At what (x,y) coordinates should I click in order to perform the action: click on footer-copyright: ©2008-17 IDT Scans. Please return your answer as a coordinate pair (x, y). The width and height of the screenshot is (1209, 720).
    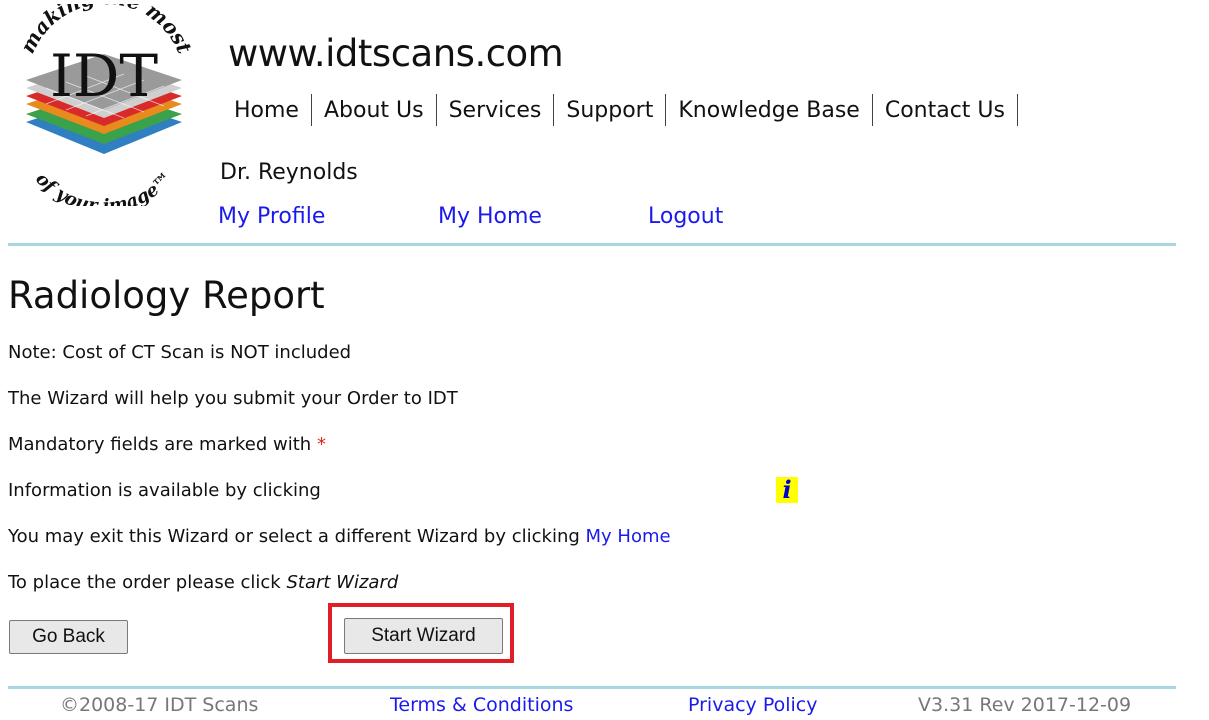
    Looking at the image, I should click on (159, 705).